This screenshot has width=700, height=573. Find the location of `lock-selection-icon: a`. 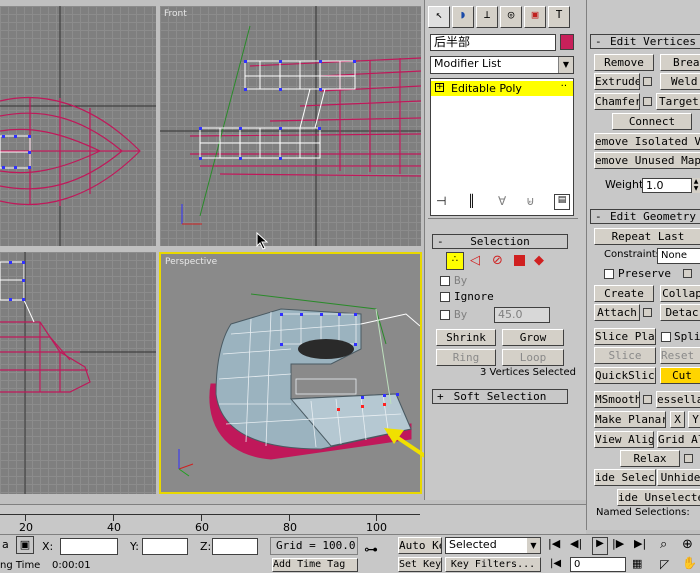

lock-selection-icon: a is located at coordinates (5, 544).